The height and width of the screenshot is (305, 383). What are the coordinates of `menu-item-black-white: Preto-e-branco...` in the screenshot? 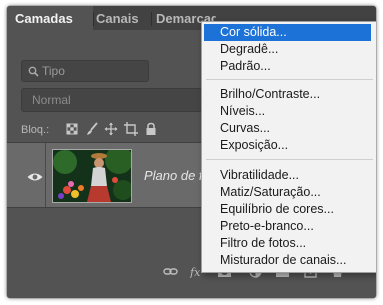 It's located at (289, 226).